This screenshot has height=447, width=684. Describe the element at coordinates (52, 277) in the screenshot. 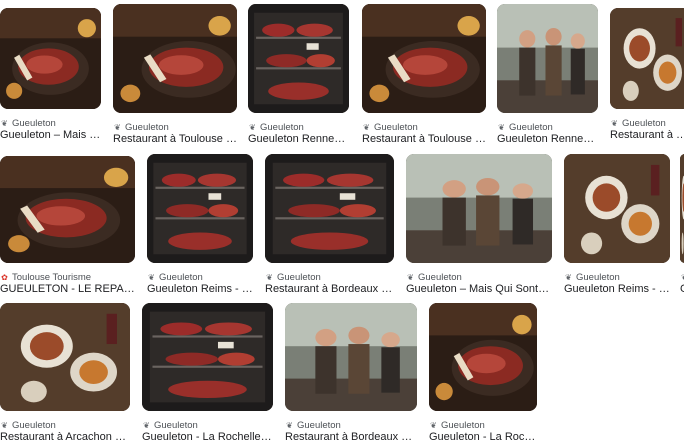

I see `source-name: Toulouse Tourisme` at that location.